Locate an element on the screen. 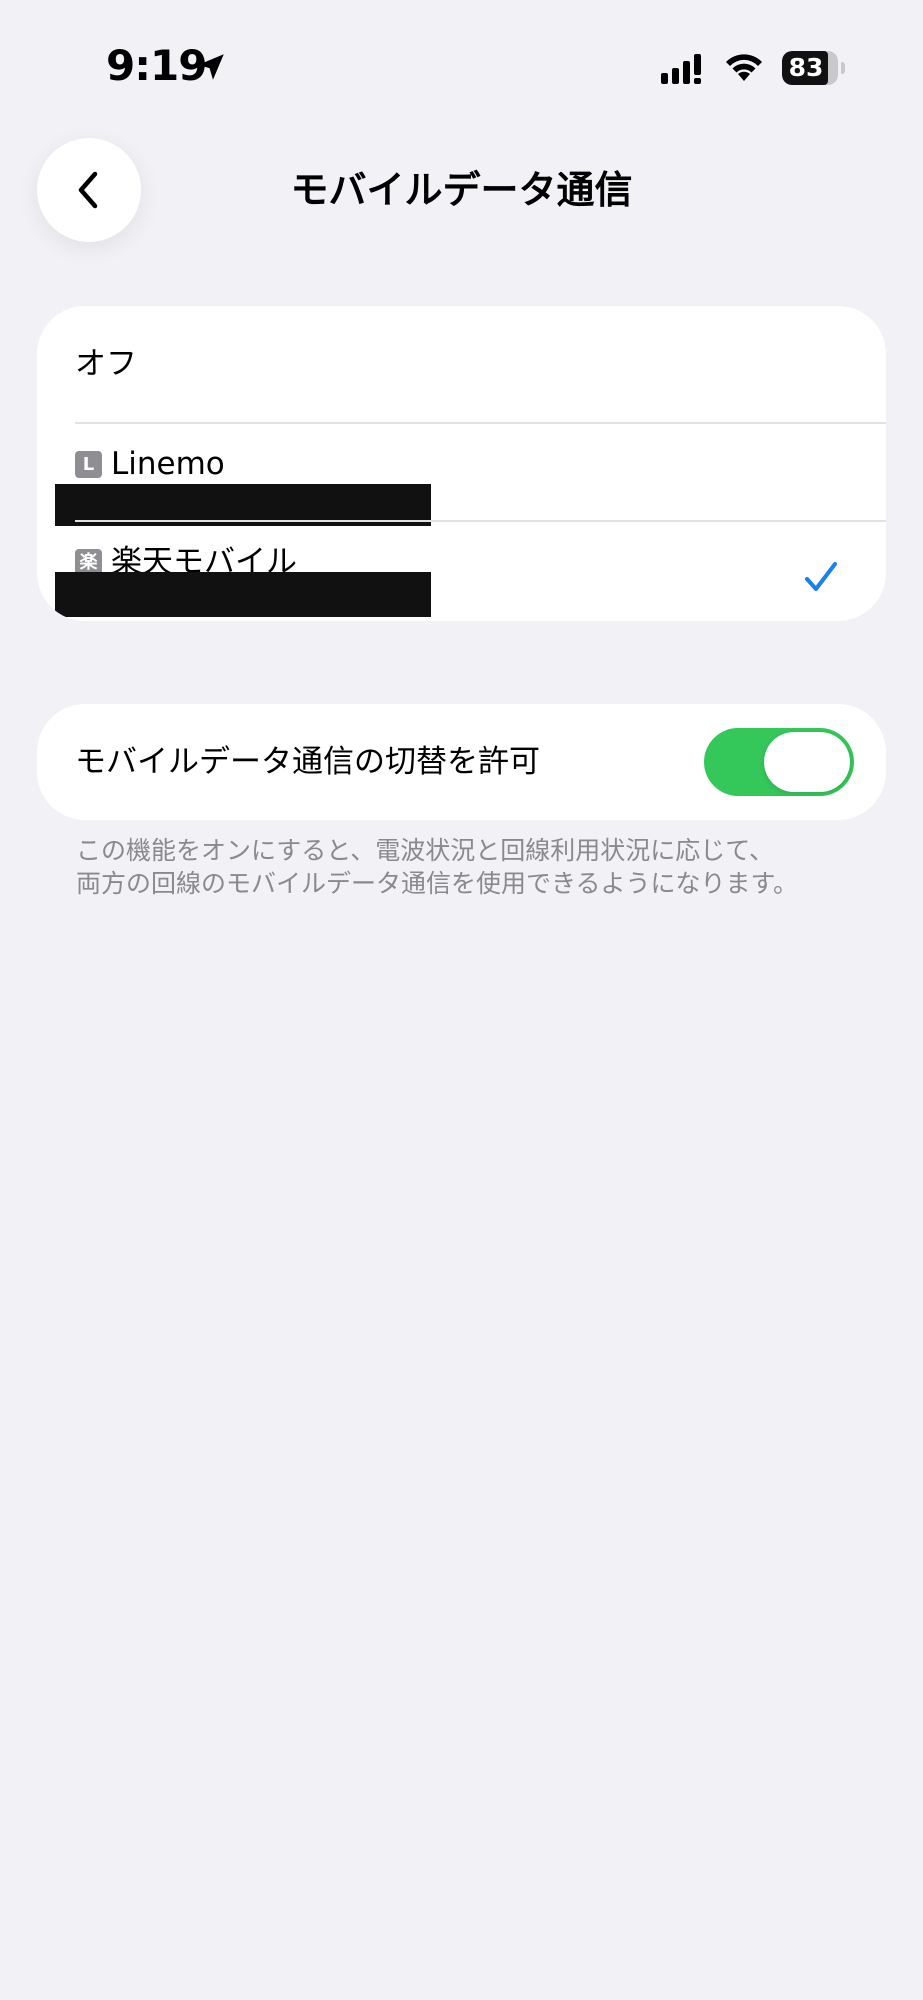 This screenshot has width=923, height=2000. checkmark-icon is located at coordinates (821, 576).